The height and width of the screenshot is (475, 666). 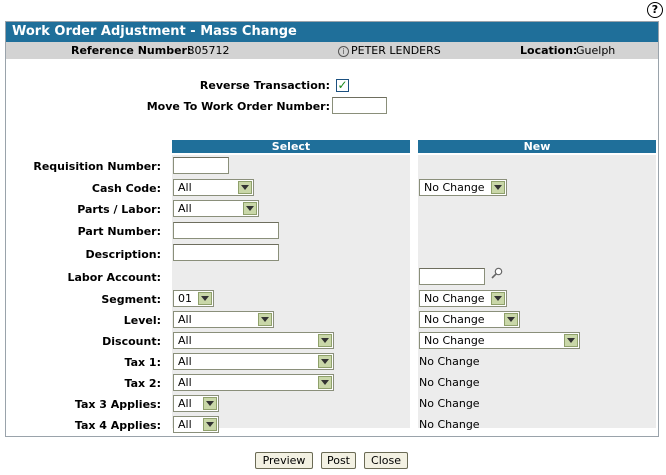 What do you see at coordinates (253, 361) in the screenshot?
I see `tax-1-select: All` at bounding box center [253, 361].